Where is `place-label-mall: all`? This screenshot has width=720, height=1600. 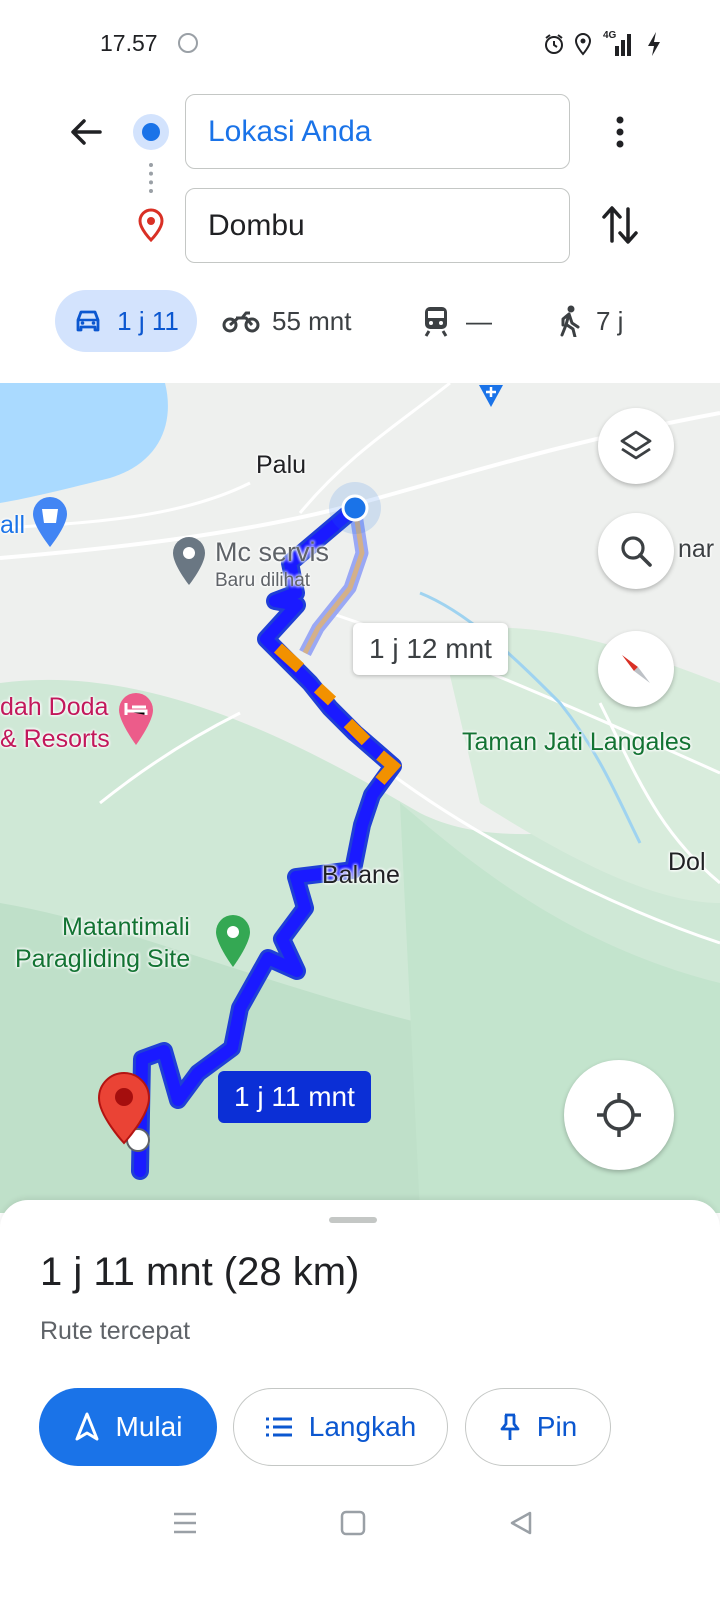
place-label-mall: all is located at coordinates (12, 525).